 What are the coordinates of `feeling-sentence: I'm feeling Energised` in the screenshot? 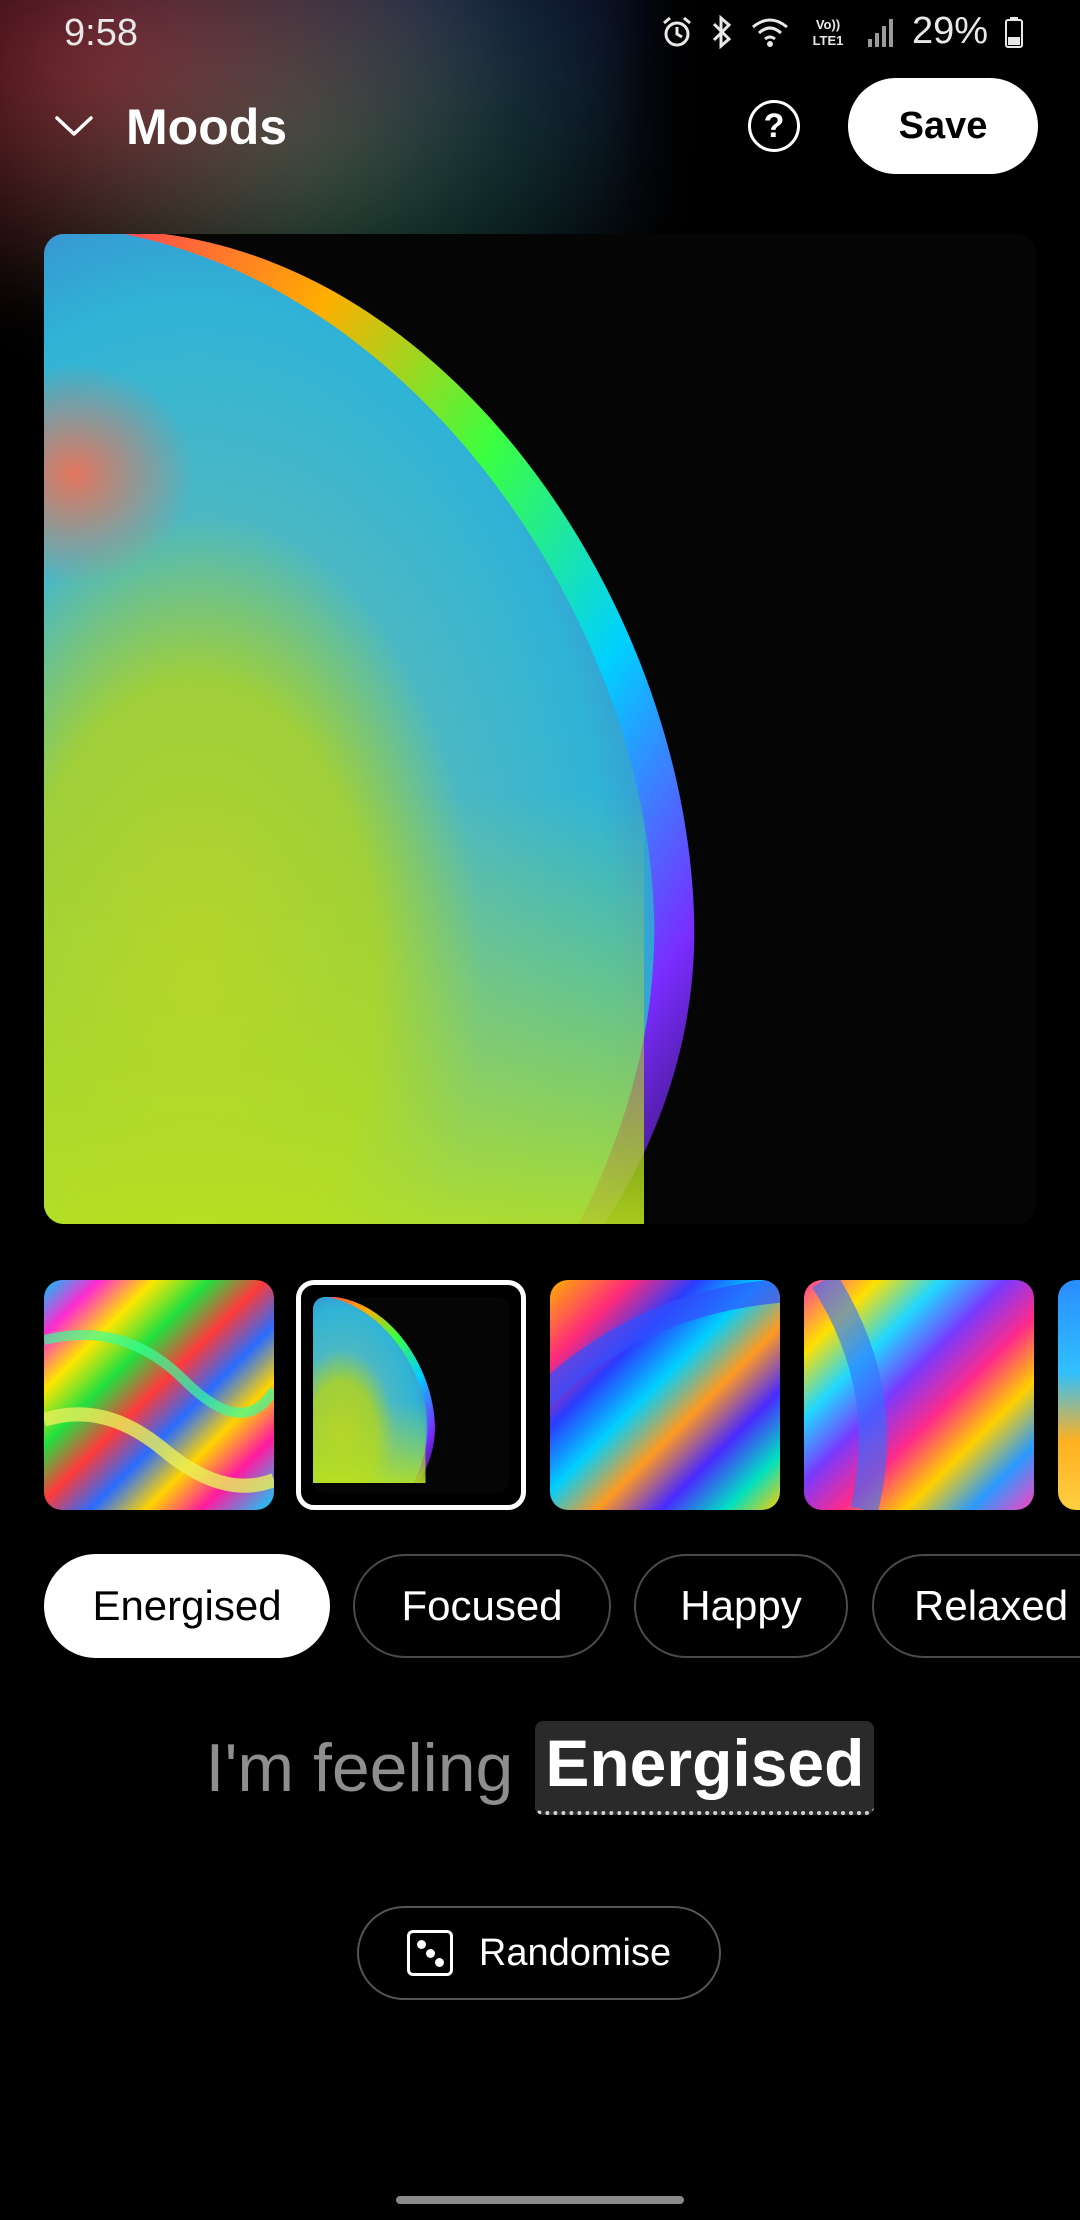 It's located at (540, 1768).